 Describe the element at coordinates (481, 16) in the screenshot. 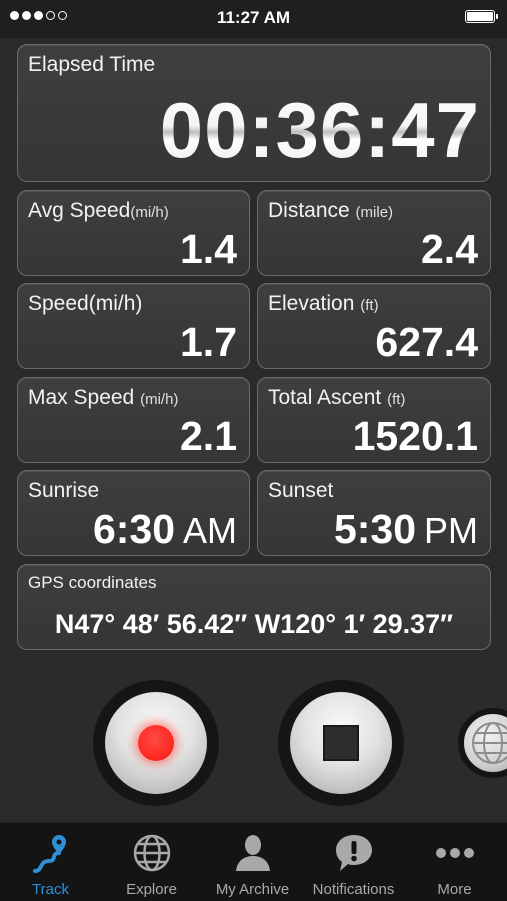

I see `battery-icon` at that location.